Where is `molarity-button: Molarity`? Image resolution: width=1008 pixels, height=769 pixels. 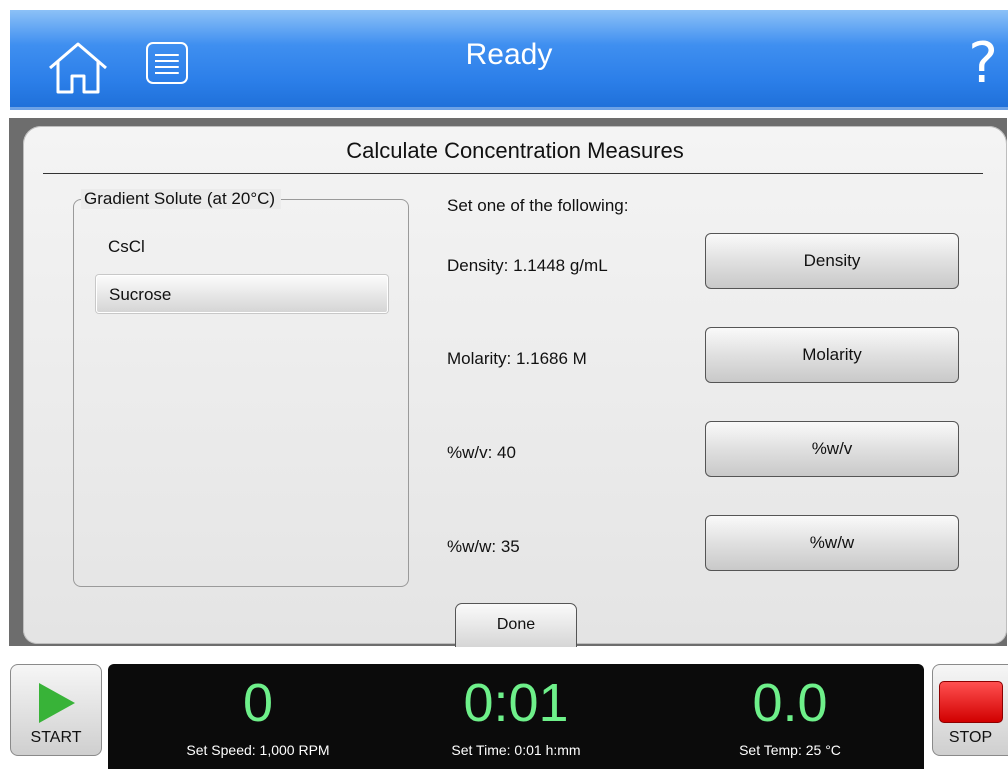 molarity-button: Molarity is located at coordinates (832, 355).